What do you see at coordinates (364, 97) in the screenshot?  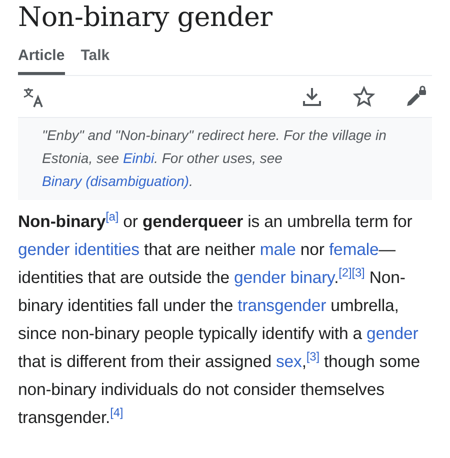 I see `star-icon` at bounding box center [364, 97].